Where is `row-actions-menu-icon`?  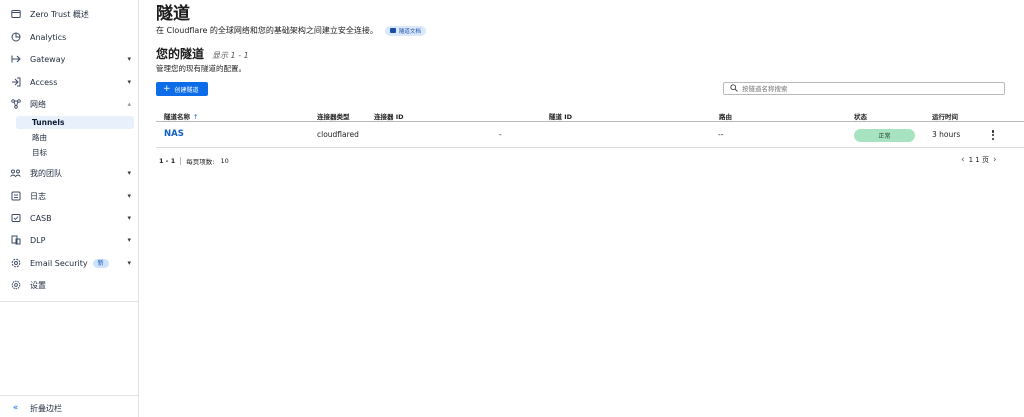 row-actions-menu-icon is located at coordinates (993, 135).